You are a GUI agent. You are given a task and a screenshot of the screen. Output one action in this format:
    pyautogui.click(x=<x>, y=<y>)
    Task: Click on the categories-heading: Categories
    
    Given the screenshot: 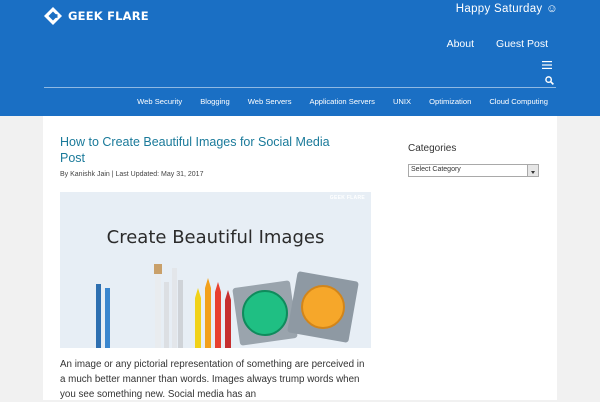 What is the action you would take?
    pyautogui.click(x=432, y=148)
    